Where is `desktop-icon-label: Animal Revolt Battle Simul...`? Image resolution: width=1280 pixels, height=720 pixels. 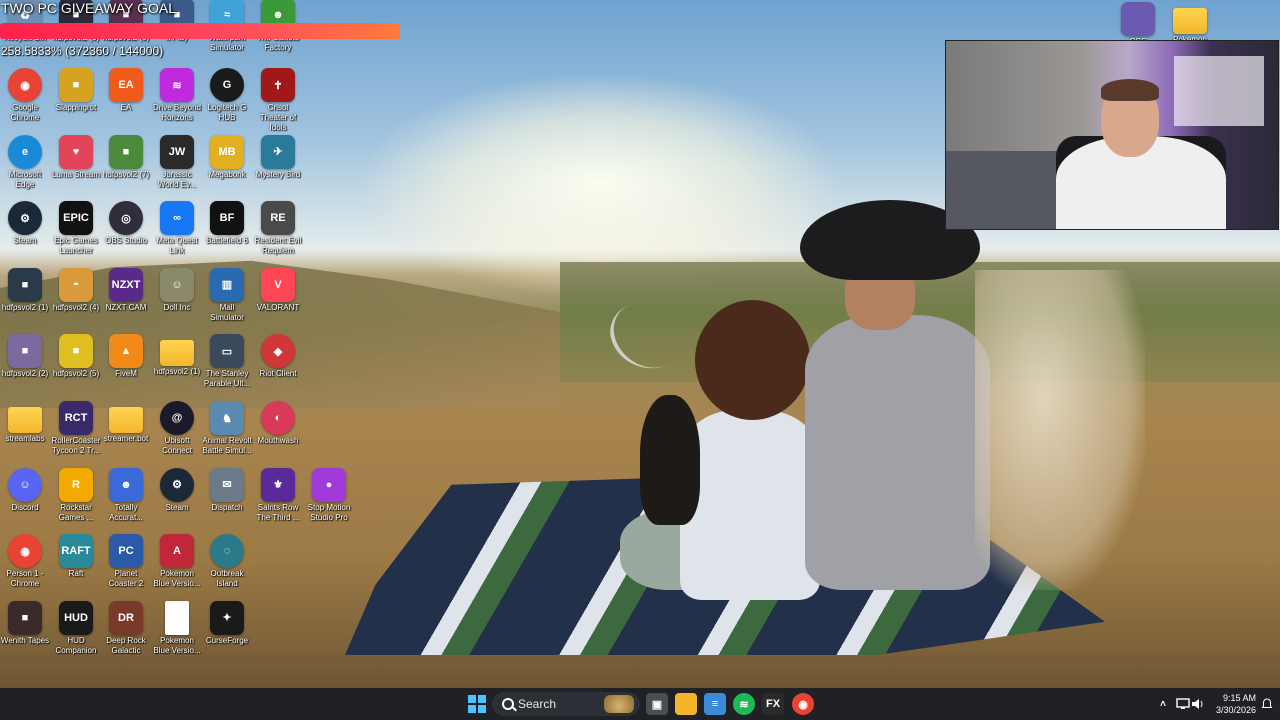 desktop-icon-label: Animal Revolt Battle Simul... is located at coordinates (227, 445).